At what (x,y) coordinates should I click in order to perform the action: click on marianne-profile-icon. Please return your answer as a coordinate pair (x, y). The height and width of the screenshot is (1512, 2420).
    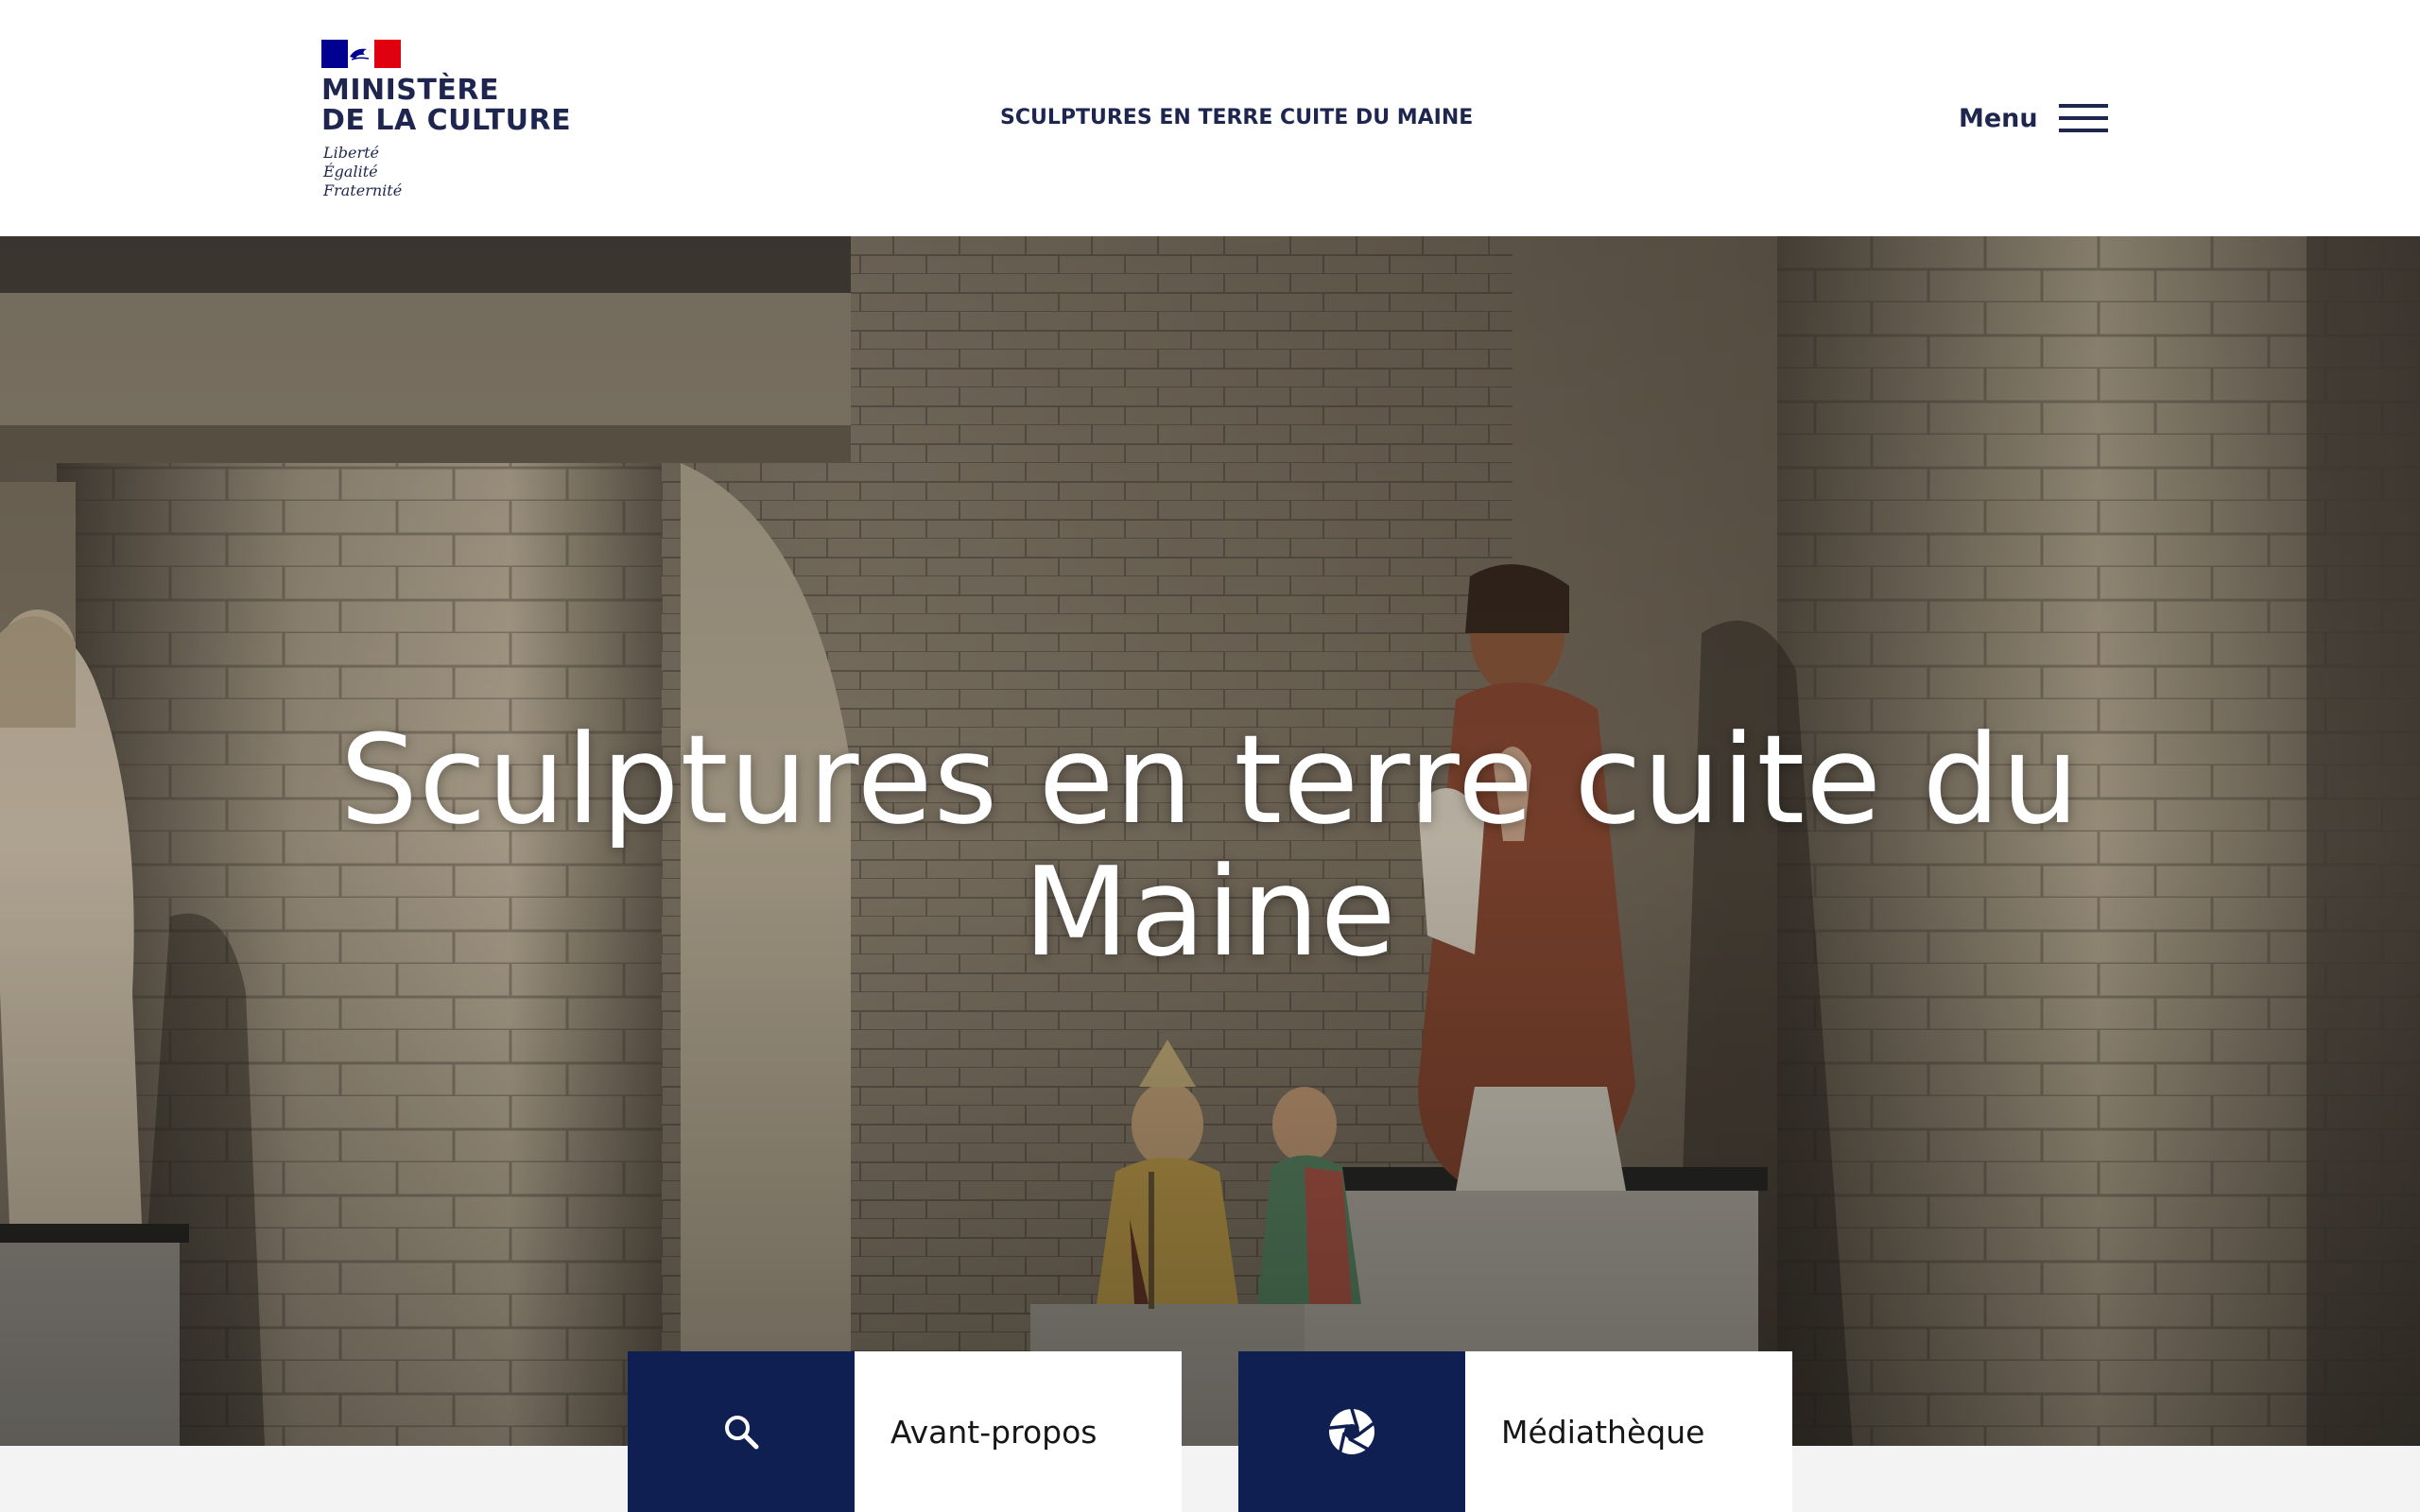
    Looking at the image, I should click on (360, 54).